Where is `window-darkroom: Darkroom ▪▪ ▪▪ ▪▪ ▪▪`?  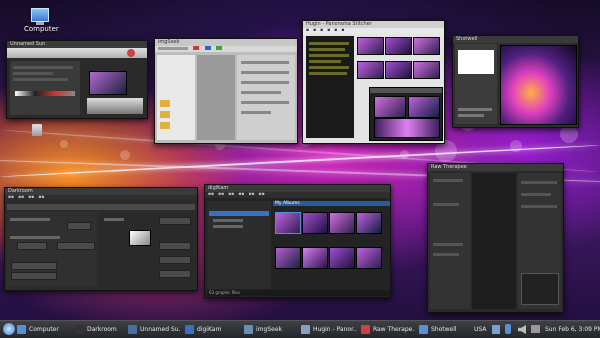 window-darkroom: Darkroom ▪▪ ▪▪ ▪▪ ▪▪ is located at coordinates (101, 239).